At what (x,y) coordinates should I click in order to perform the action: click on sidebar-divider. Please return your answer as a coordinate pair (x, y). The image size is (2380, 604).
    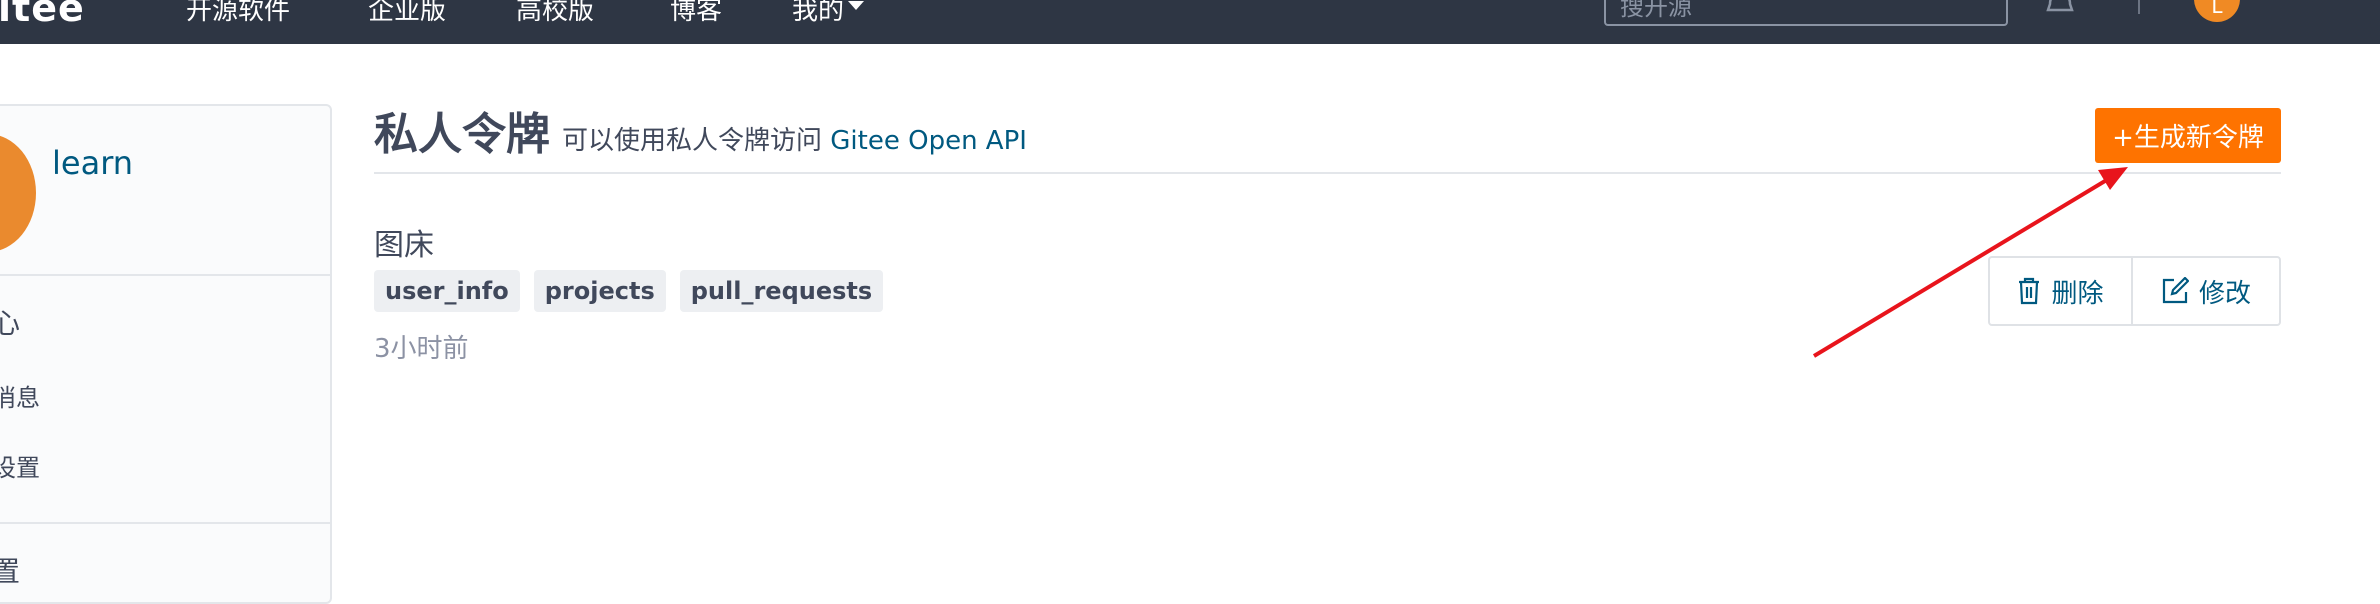
    Looking at the image, I should click on (165, 523).